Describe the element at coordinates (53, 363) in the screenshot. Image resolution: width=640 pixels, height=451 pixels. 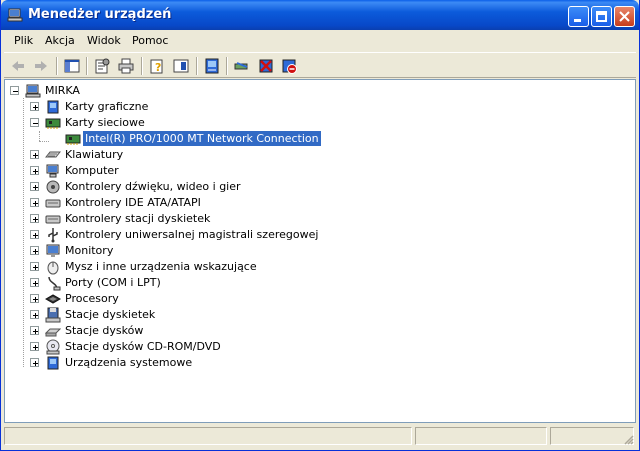
I see `system-devices-icon` at that location.